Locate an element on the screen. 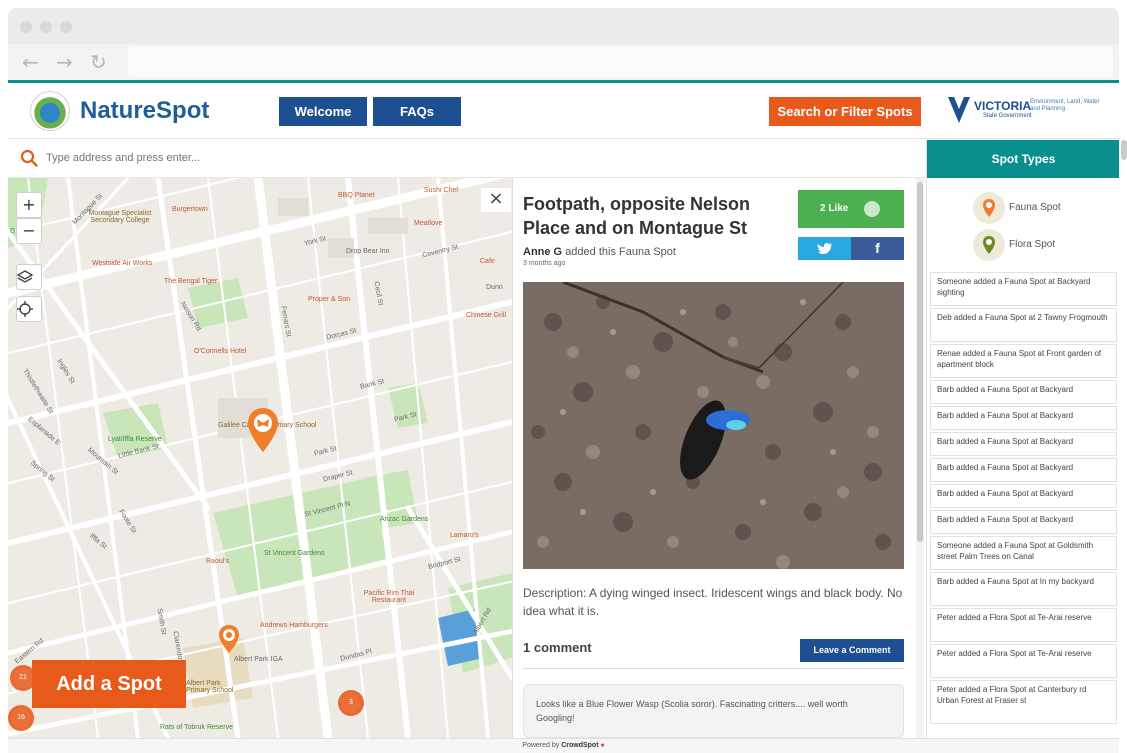  nav-welcome-button: Welcome is located at coordinates (323, 111).